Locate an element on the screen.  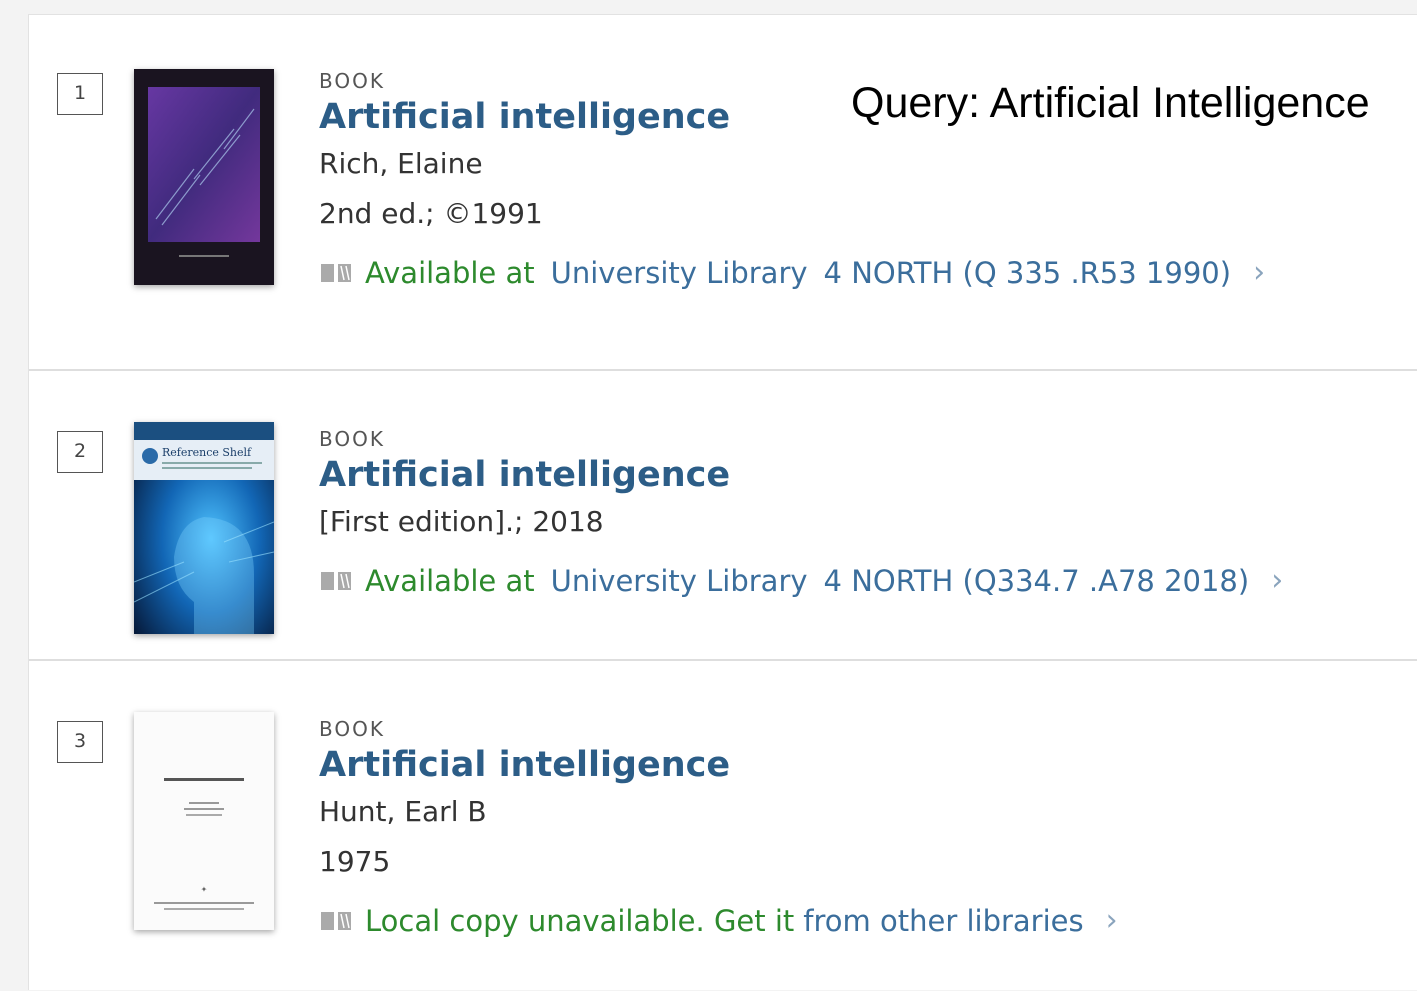
book-cover-thumbnail is located at coordinates (204, 177).